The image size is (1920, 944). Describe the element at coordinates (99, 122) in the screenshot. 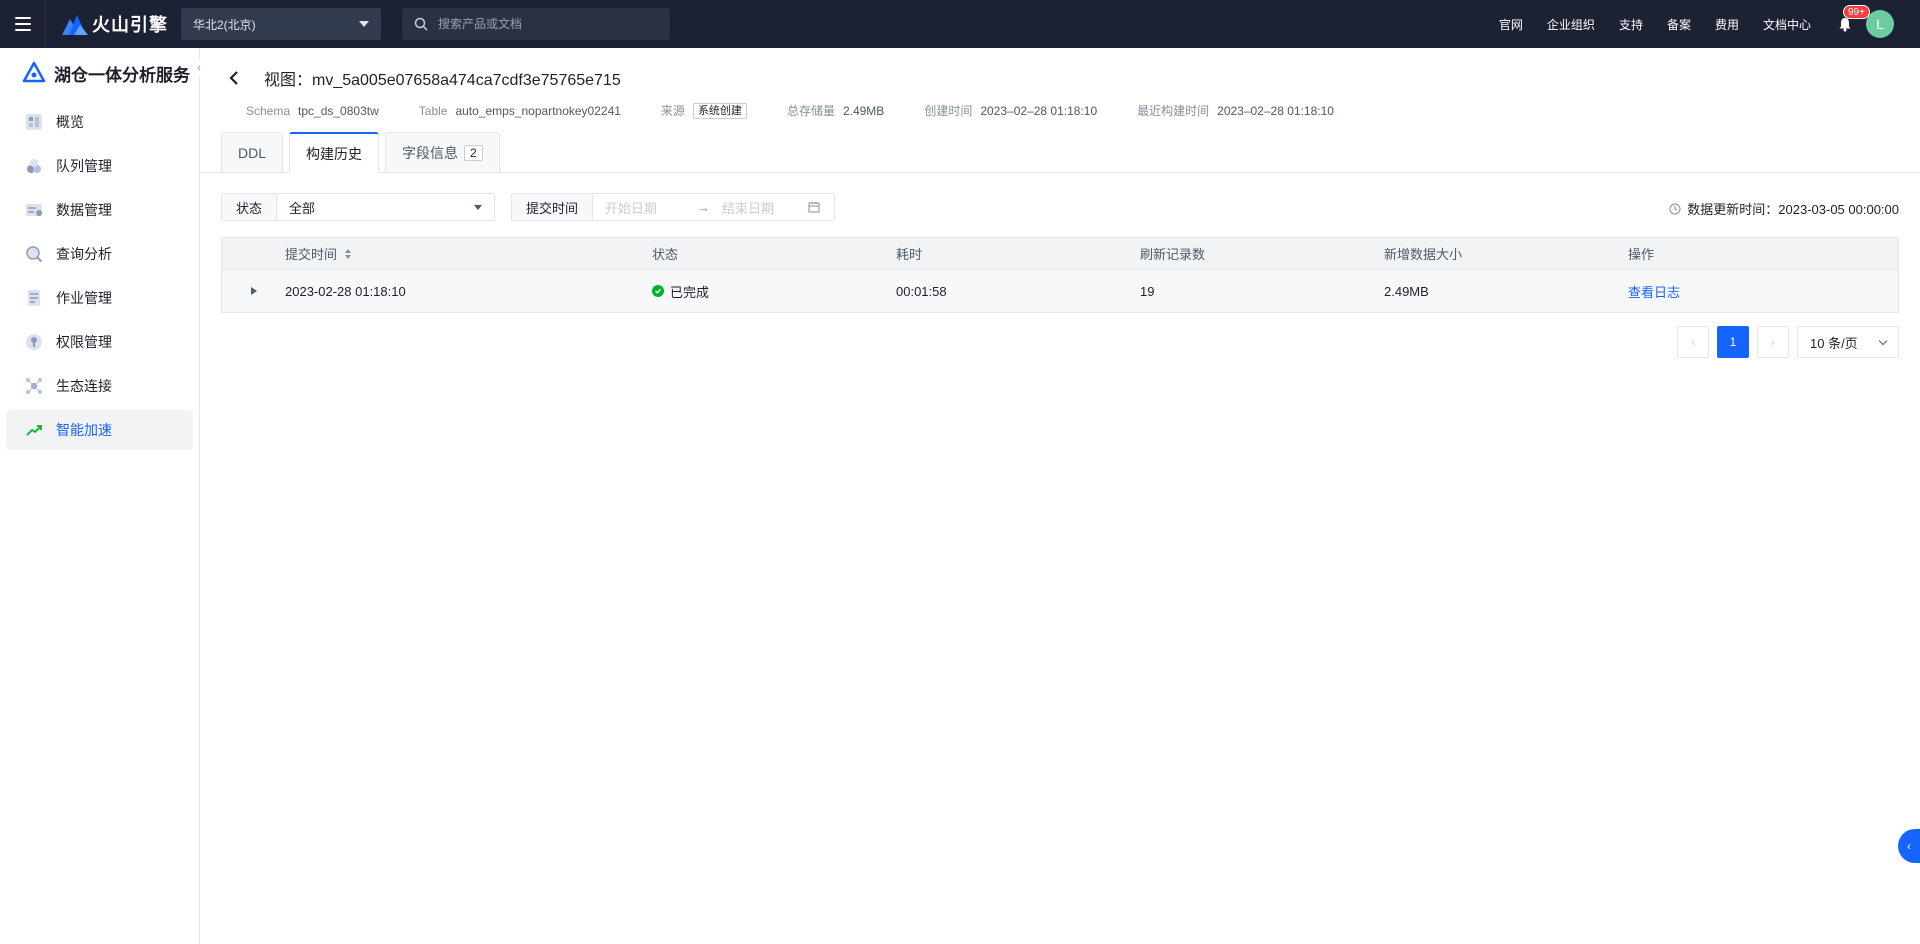

I see `sidebar-item-overview: 概览` at that location.